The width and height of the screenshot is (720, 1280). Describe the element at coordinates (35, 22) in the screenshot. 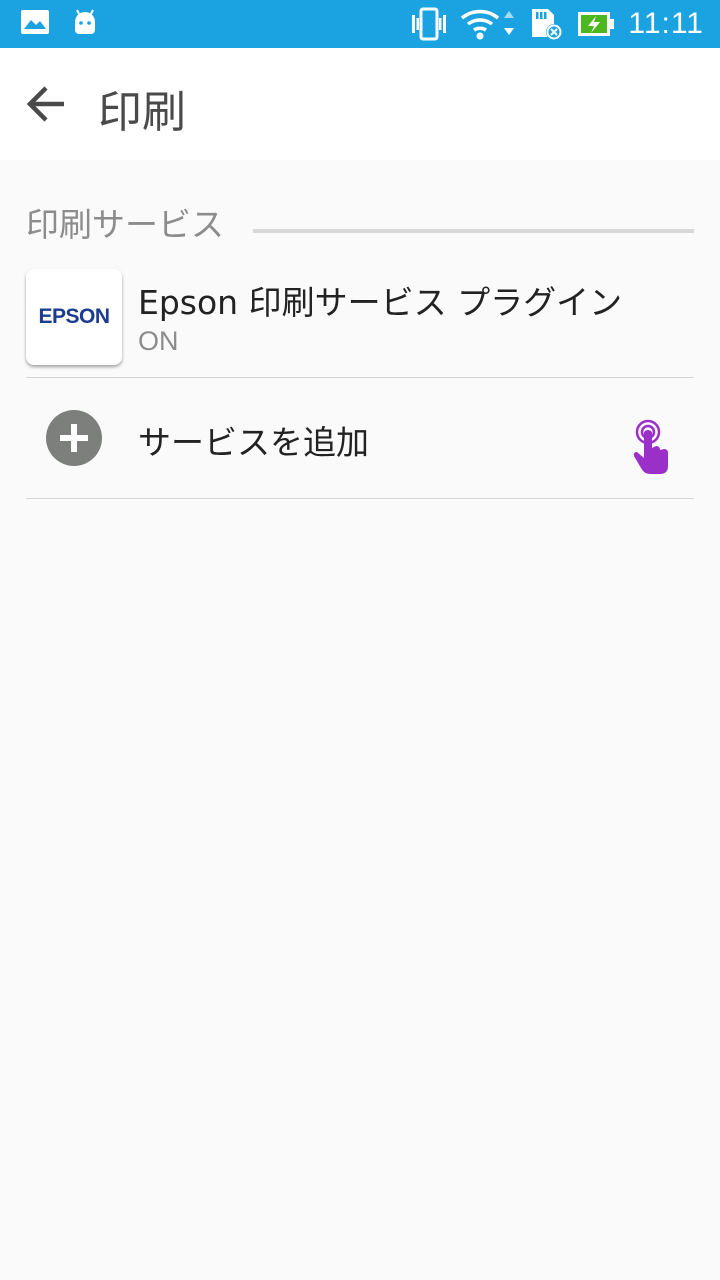

I see `gallery-icon` at that location.